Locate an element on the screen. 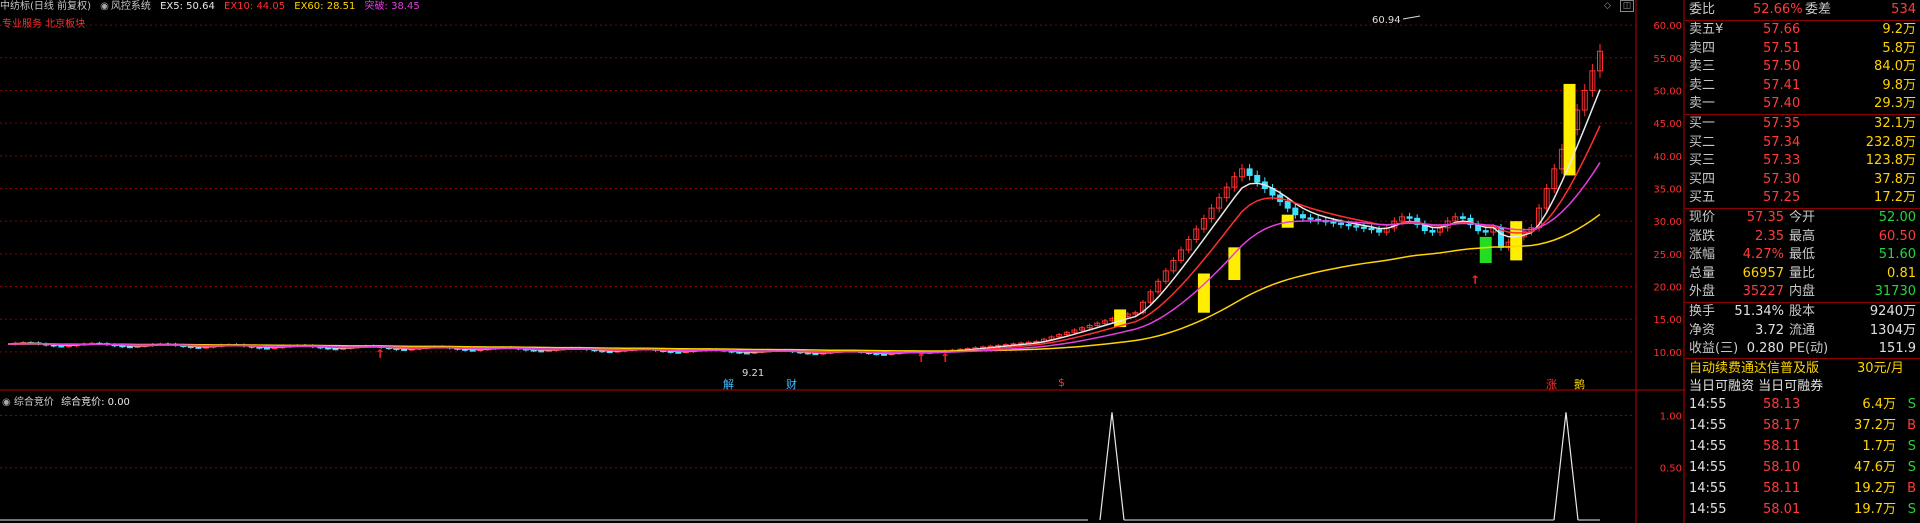 This screenshot has height=523, width=1920. margin-label: 当日可融资 当日可融券 is located at coordinates (1756, 387).